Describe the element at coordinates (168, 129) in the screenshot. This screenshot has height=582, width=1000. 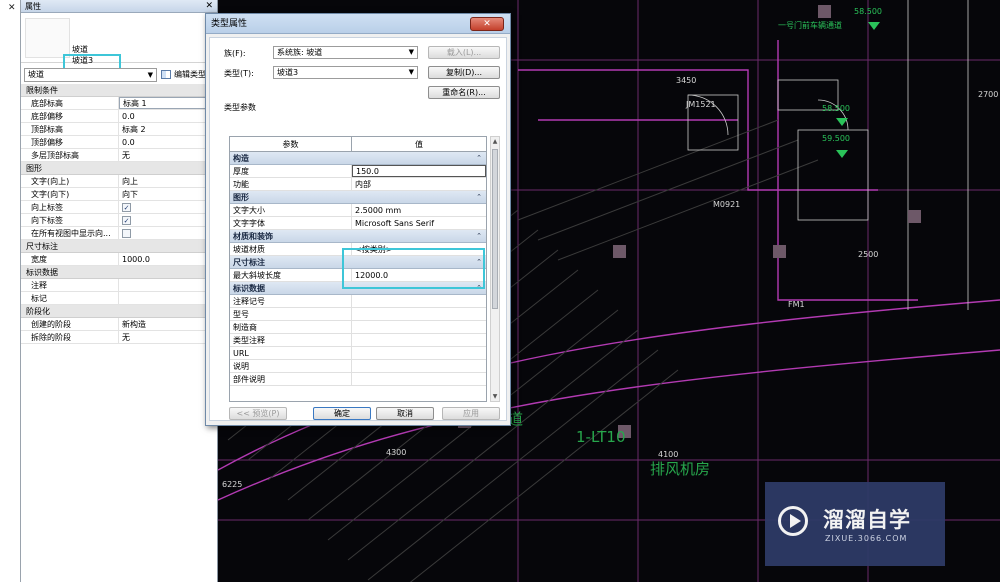
I see `property-value: 标高 2` at that location.